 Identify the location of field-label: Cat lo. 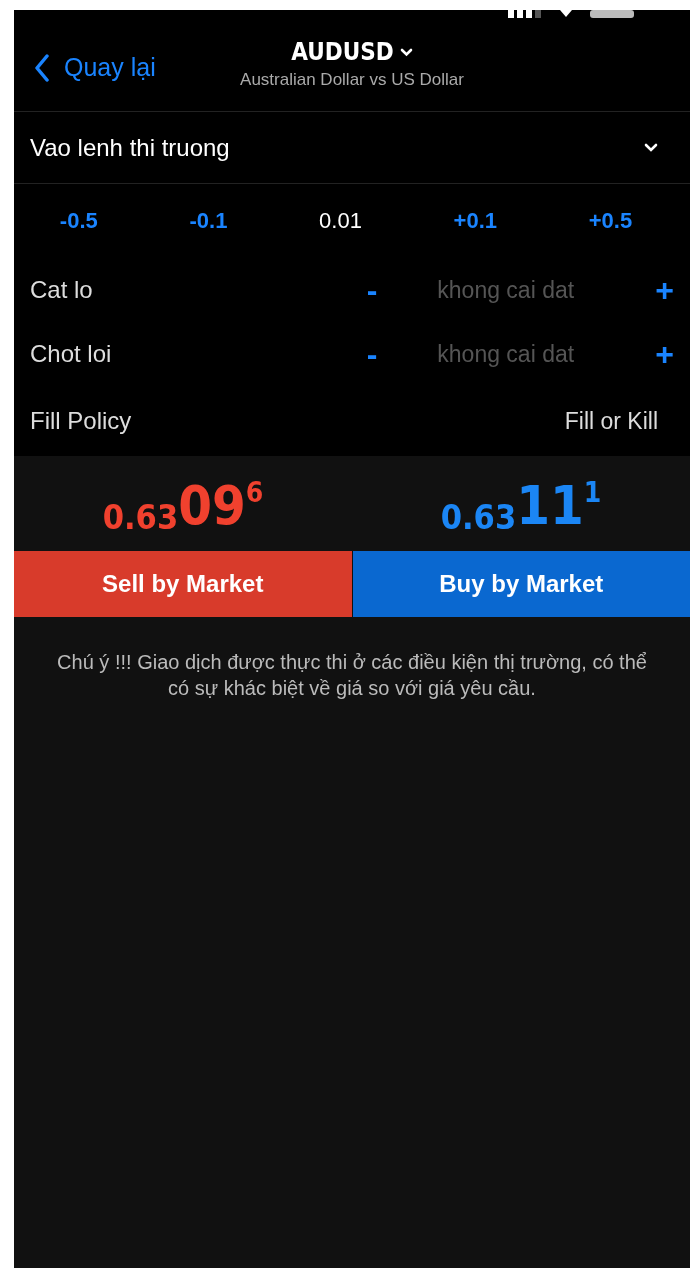
(62, 290).